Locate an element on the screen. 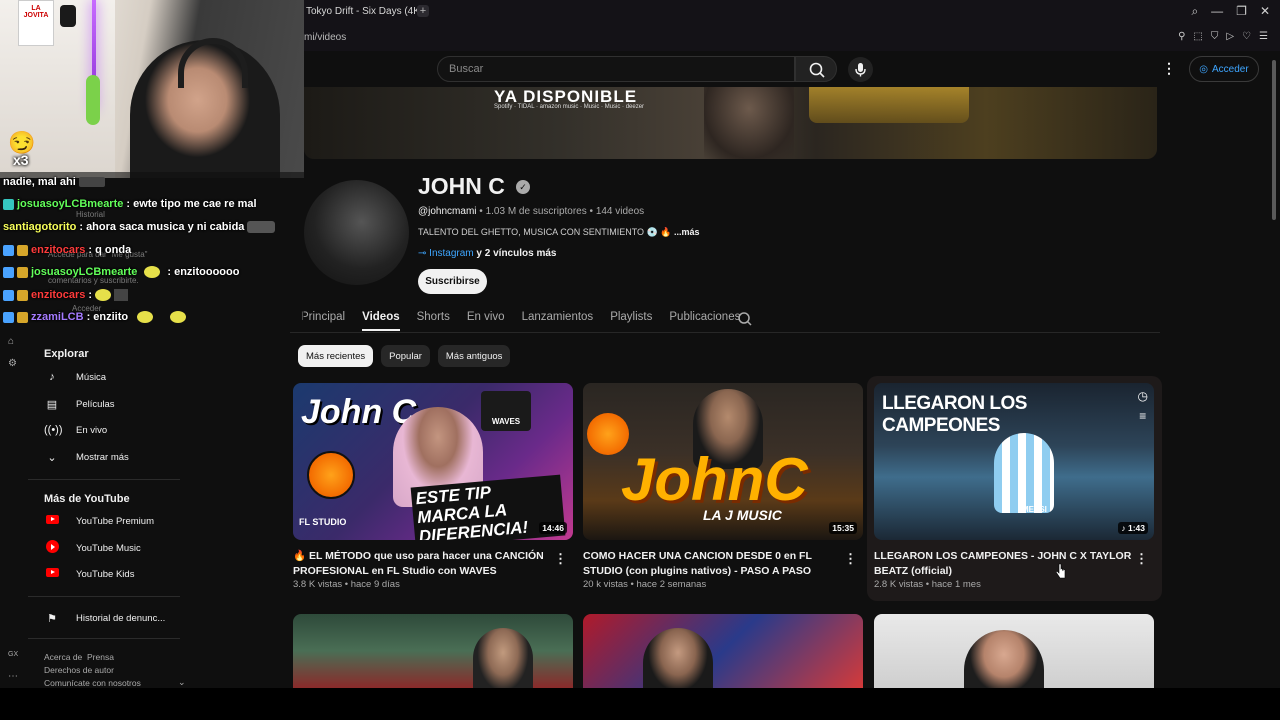  play-icon: ▷ is located at coordinates (1230, 36).